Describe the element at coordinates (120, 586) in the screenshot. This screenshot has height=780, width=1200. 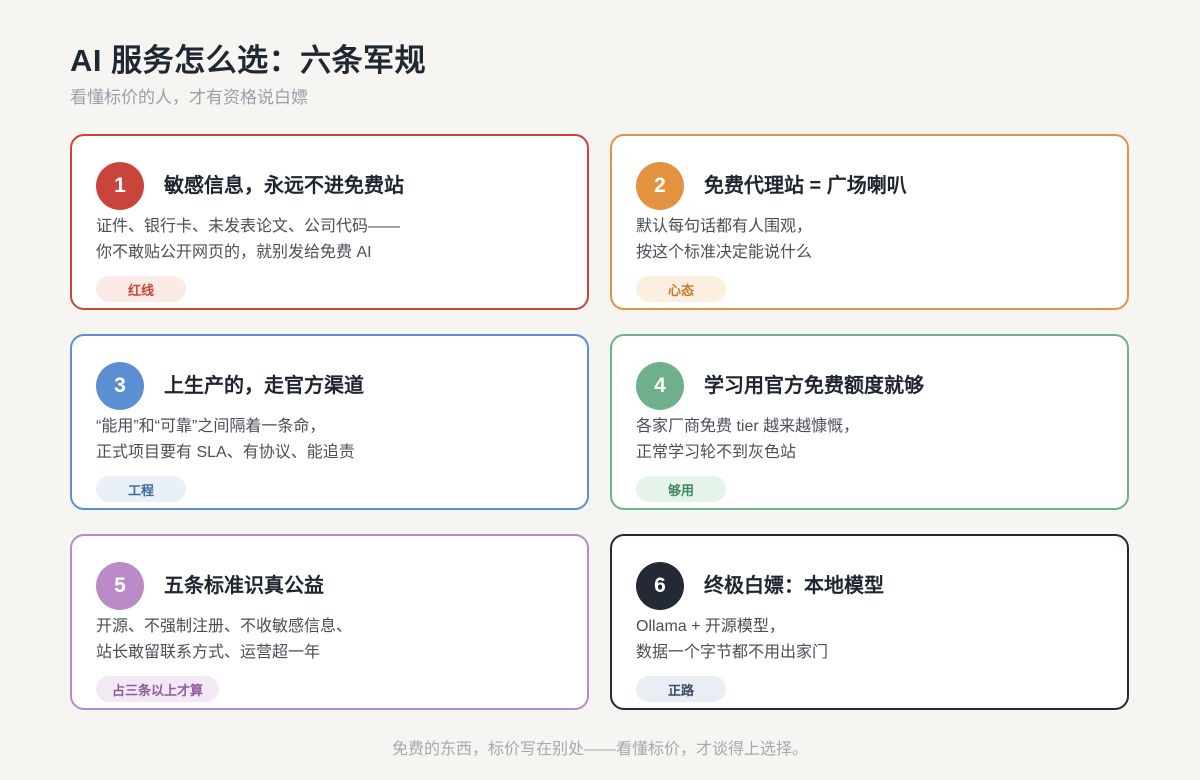
I see `number-badge: 5` at that location.